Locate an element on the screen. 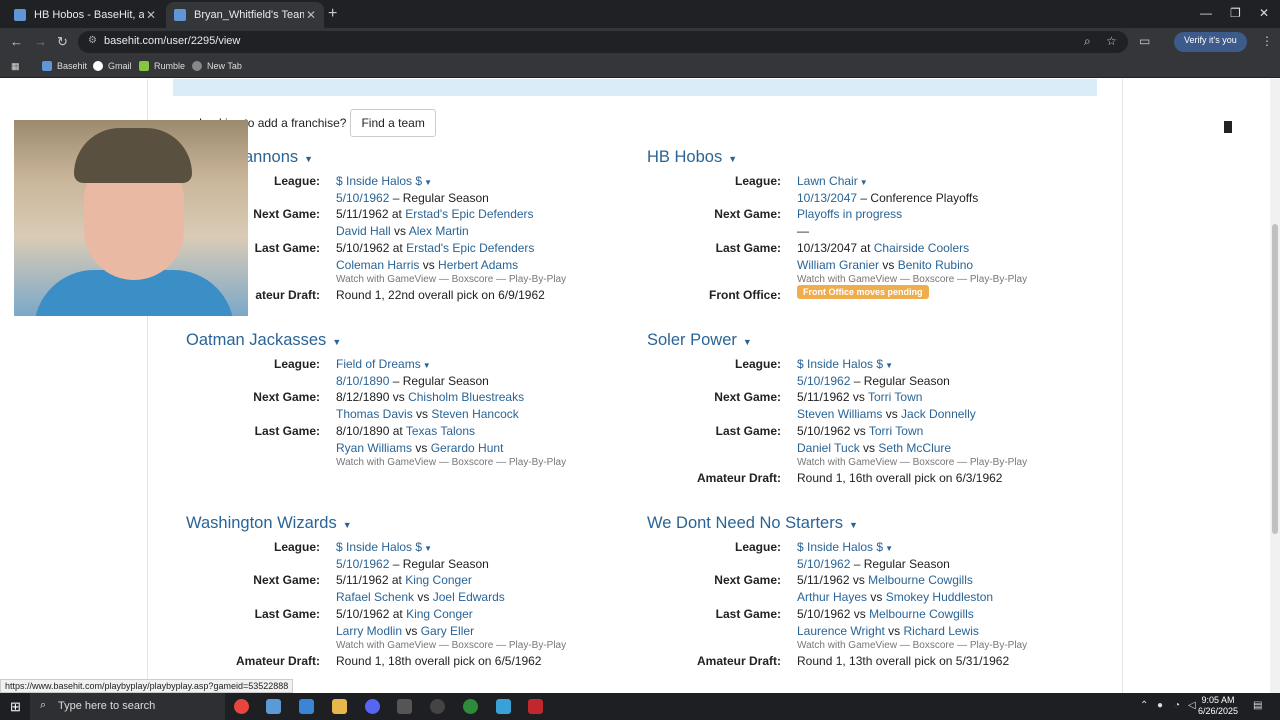 The width and height of the screenshot is (1280, 720). bookmark-basehit: Basehit is located at coordinates (64, 66).